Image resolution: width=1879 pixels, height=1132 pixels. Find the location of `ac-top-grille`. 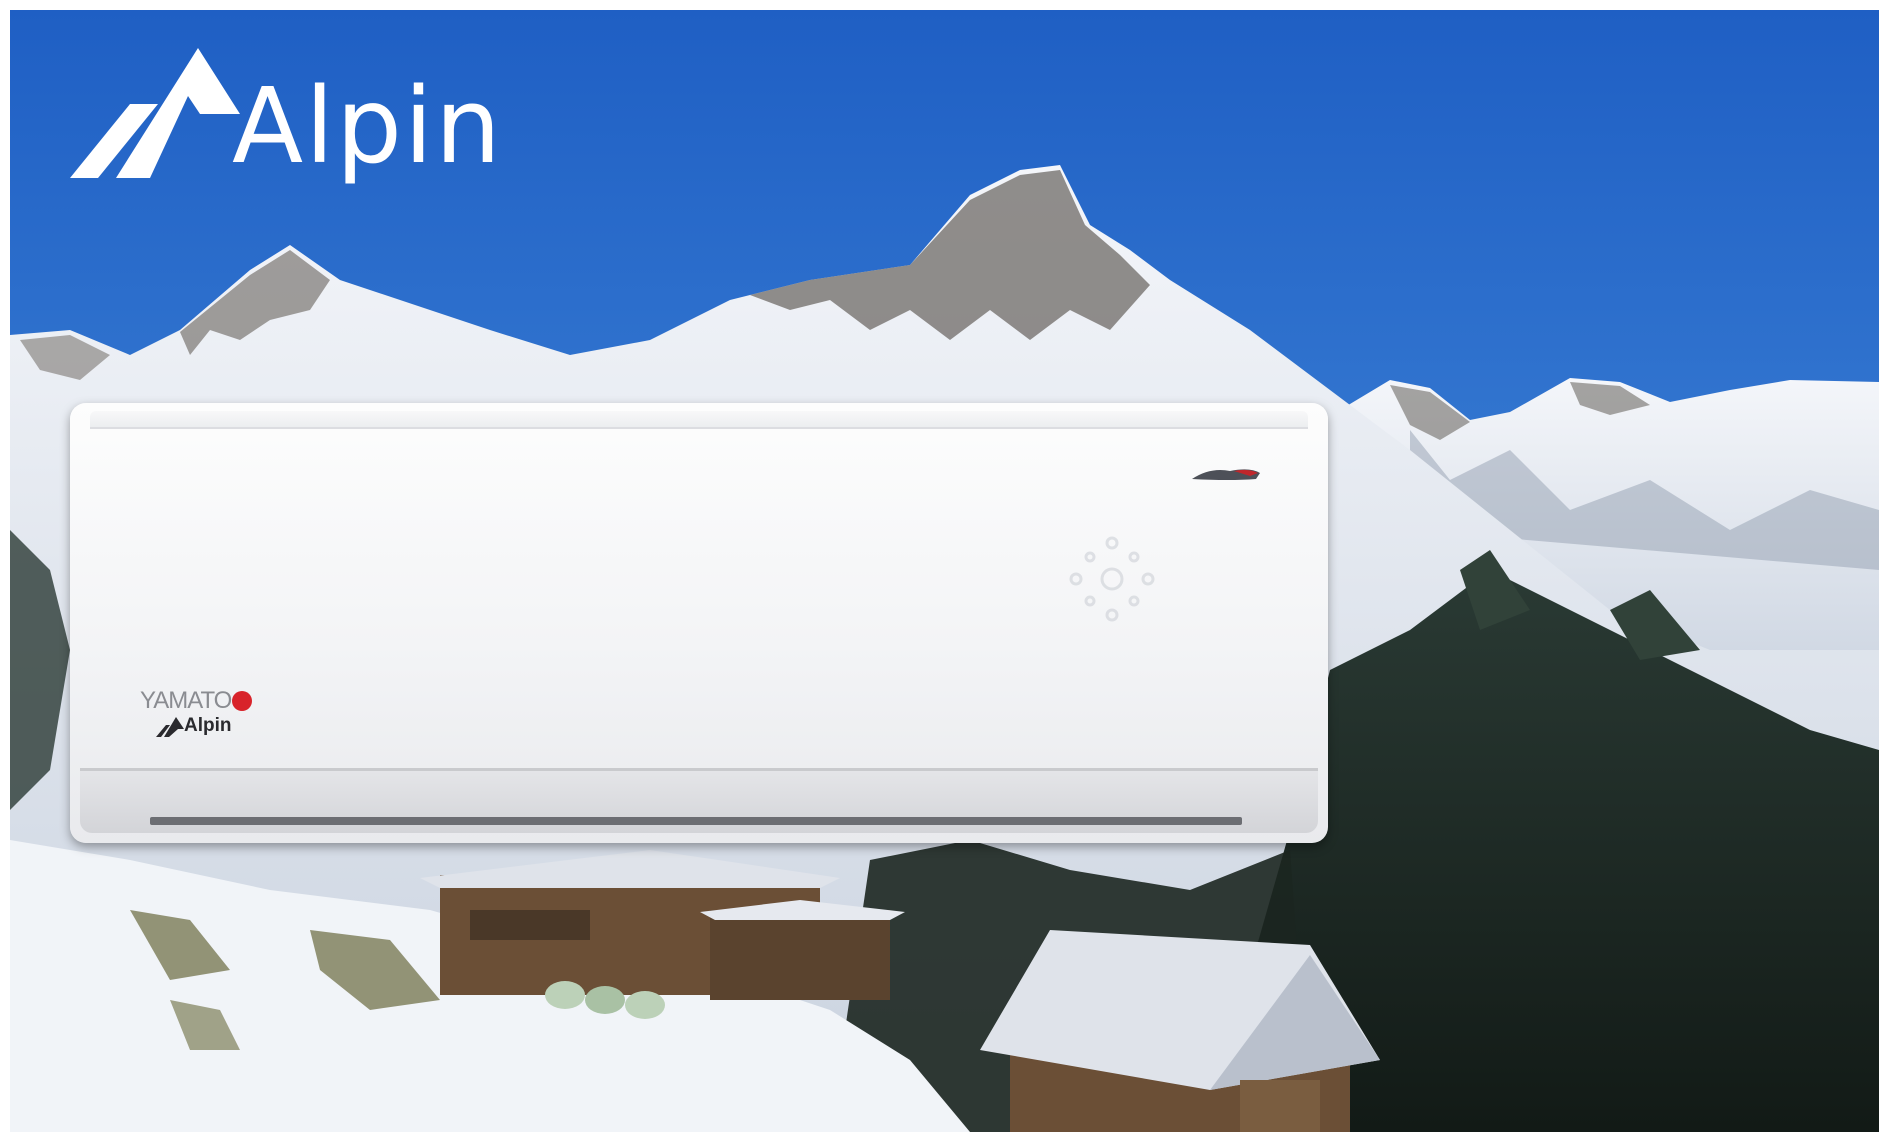

ac-top-grille is located at coordinates (699, 420).